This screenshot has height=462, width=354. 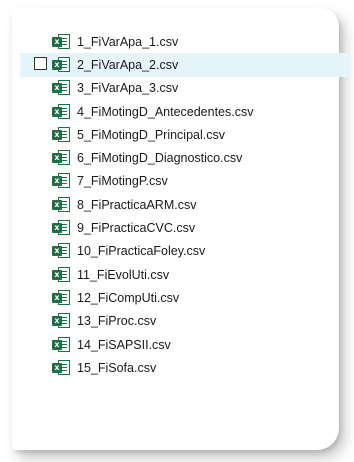 What do you see at coordinates (185, 88) in the screenshot?
I see `file-item: x 3_FiVarApa_3.csv` at bounding box center [185, 88].